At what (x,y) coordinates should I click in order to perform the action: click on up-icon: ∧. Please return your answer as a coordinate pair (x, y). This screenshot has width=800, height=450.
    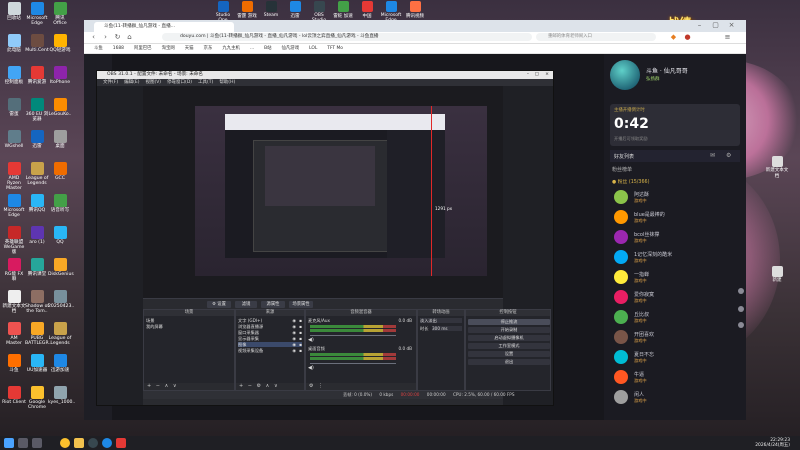
    Looking at the image, I should click on (268, 386).